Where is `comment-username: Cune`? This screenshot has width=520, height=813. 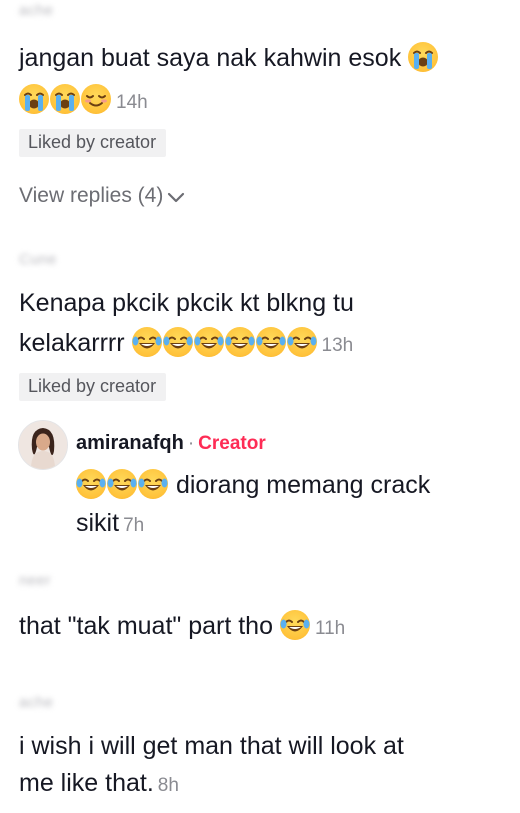
comment-username: Cune is located at coordinates (38, 259).